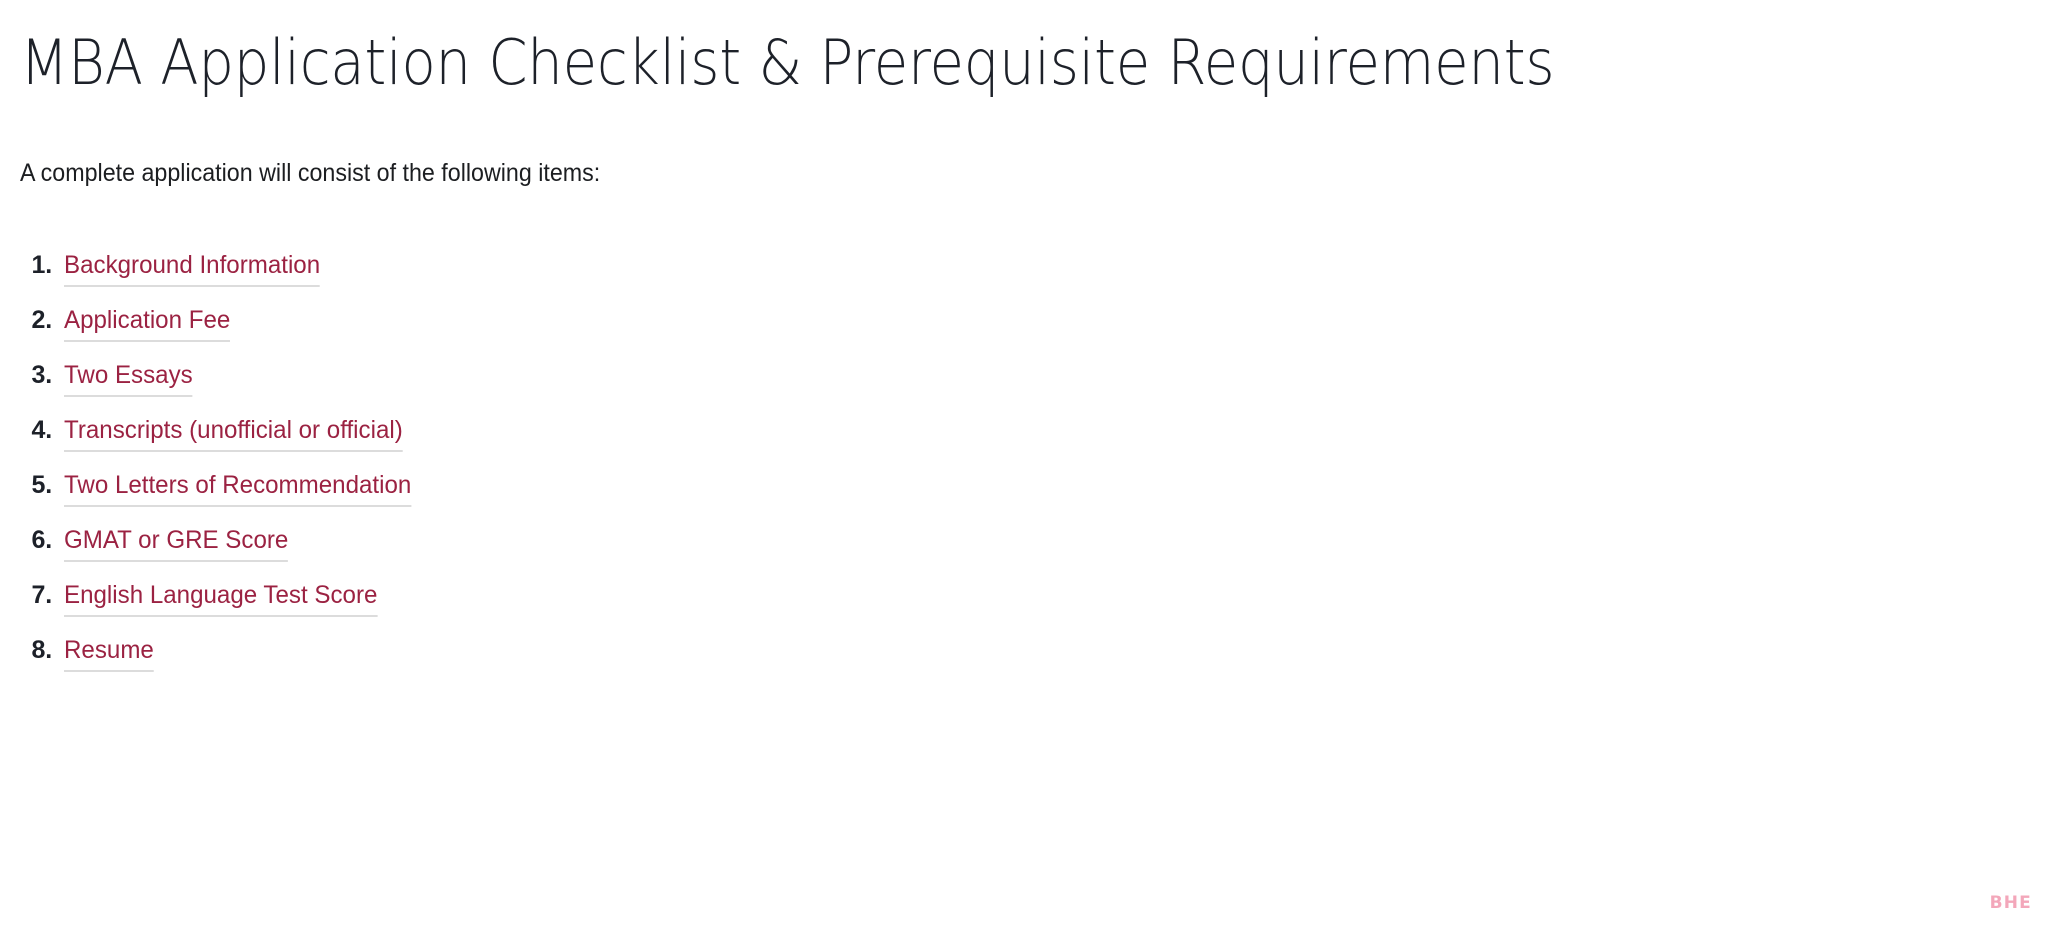 The width and height of the screenshot is (2046, 926). What do you see at coordinates (192, 269) in the screenshot?
I see `checklist-link-background-information: Background Information` at bounding box center [192, 269].